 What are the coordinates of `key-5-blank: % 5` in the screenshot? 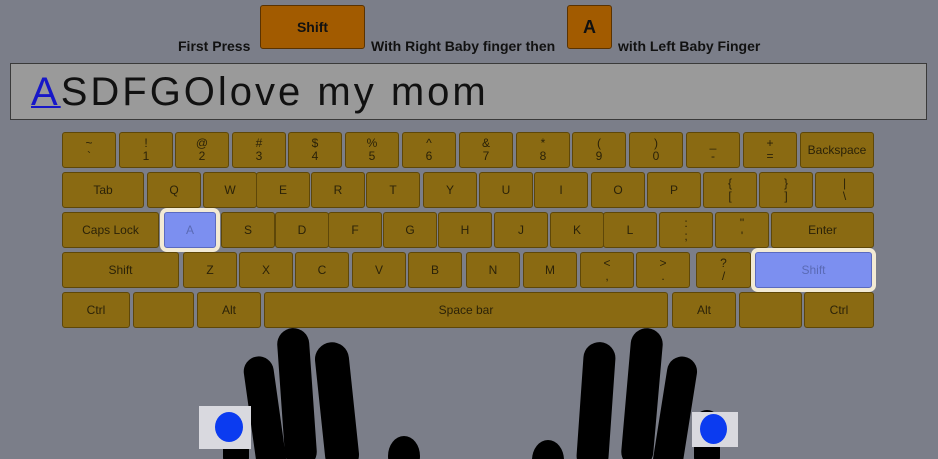 It's located at (372, 150).